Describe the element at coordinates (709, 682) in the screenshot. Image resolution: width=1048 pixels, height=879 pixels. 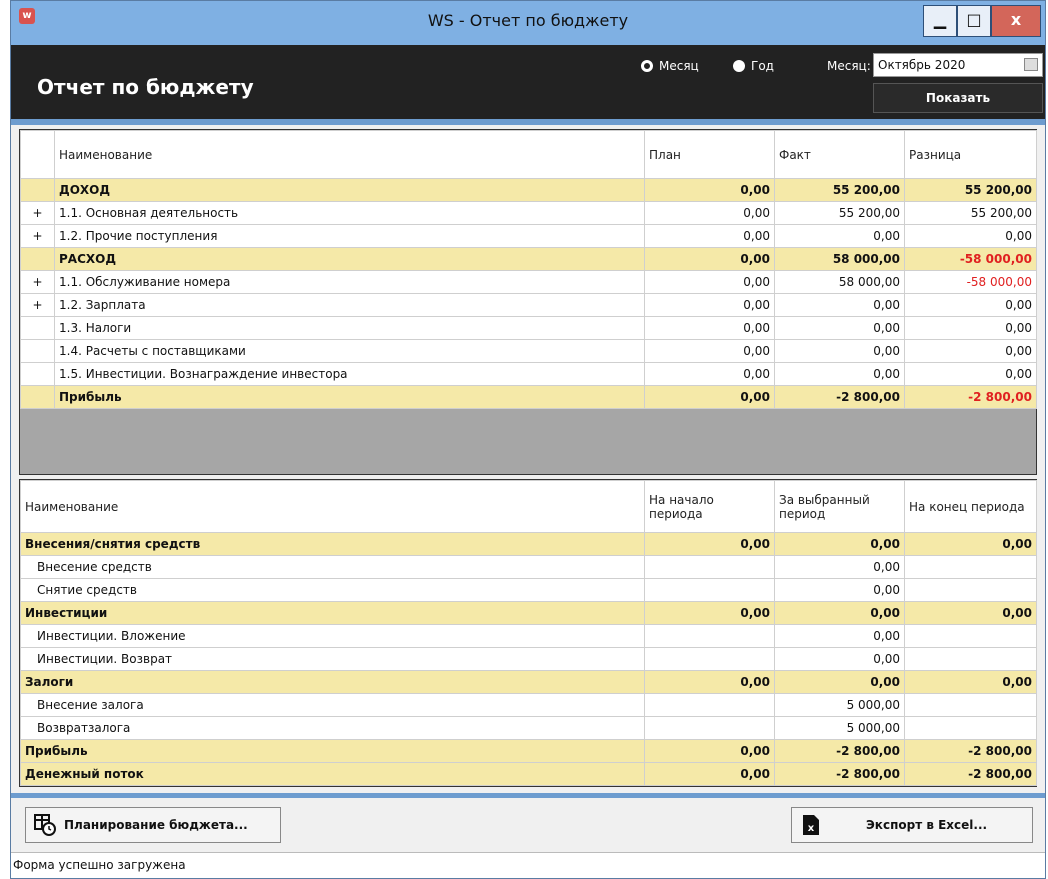
I see `cash-row-start: 0,00` at that location.